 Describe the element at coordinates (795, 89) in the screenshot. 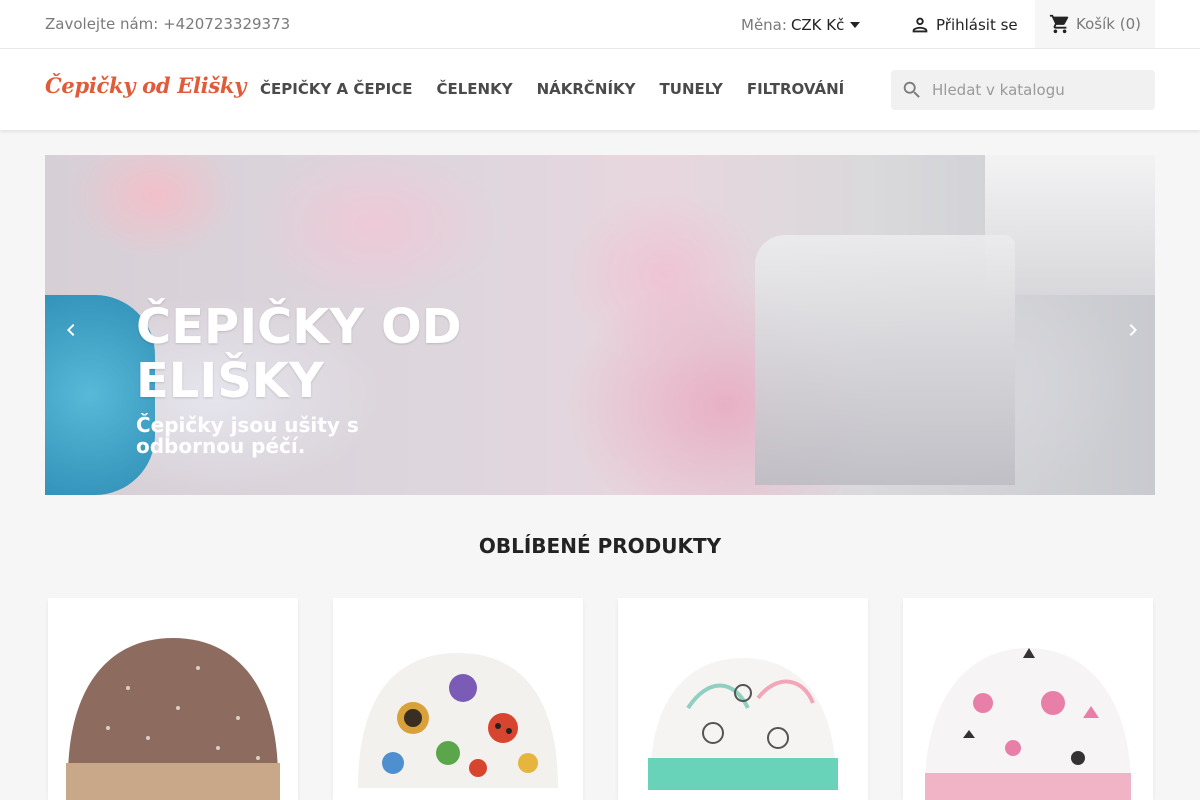

I see `nav-item-filtrovani: FILTROVÁNÍ` at that location.